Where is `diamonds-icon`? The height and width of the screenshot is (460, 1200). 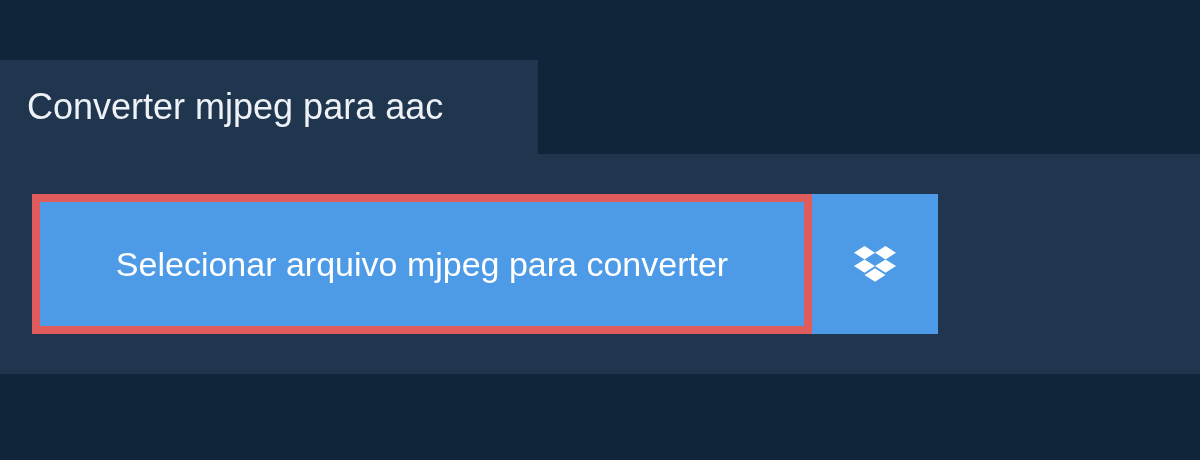
diamonds-icon is located at coordinates (875, 264).